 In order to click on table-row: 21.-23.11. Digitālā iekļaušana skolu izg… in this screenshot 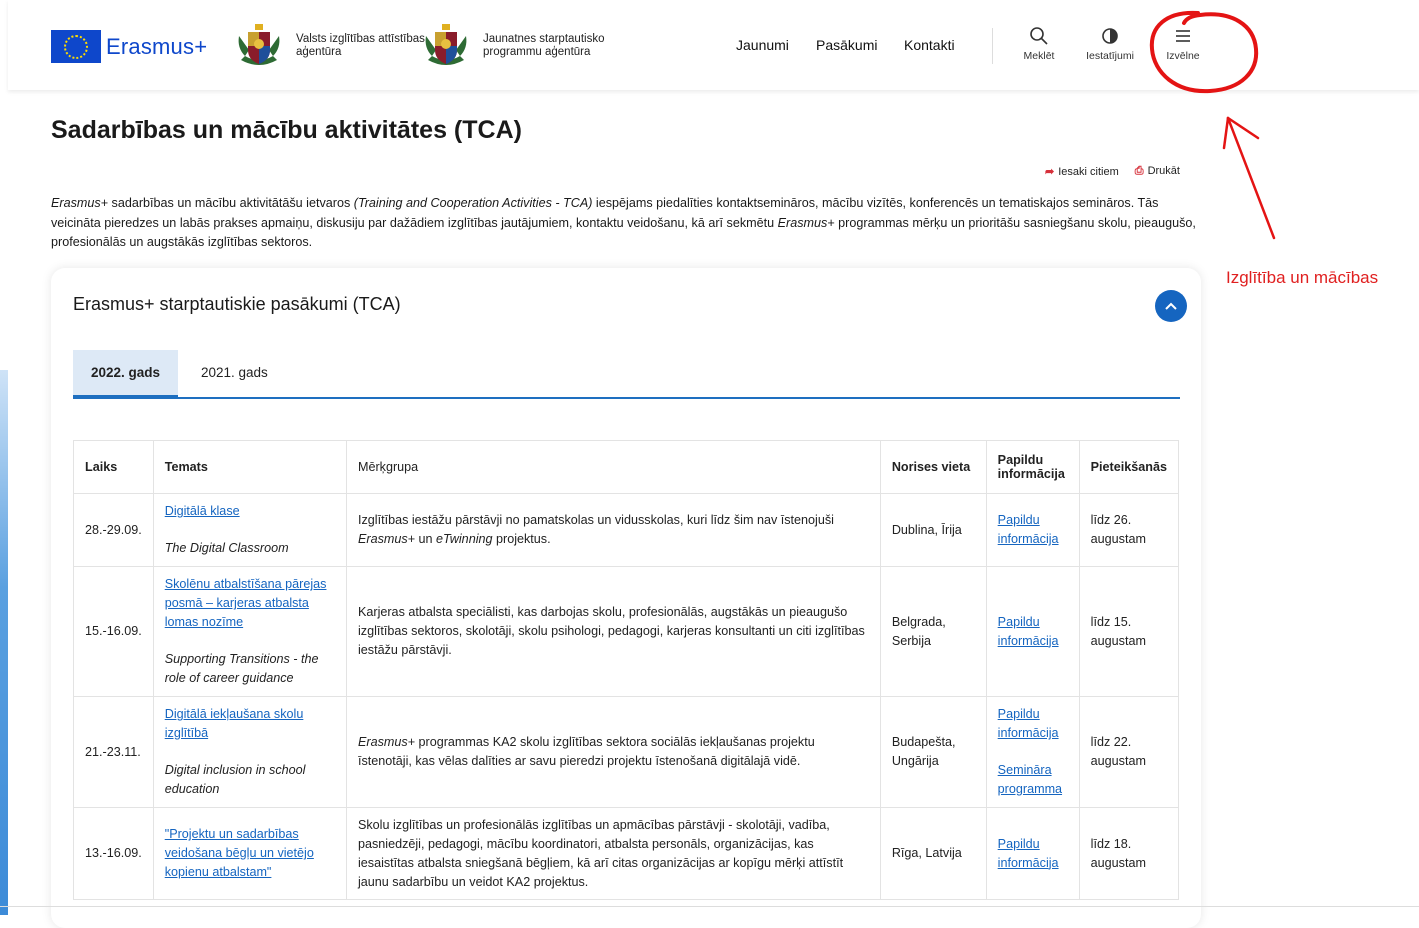, I will do `click(626, 752)`.